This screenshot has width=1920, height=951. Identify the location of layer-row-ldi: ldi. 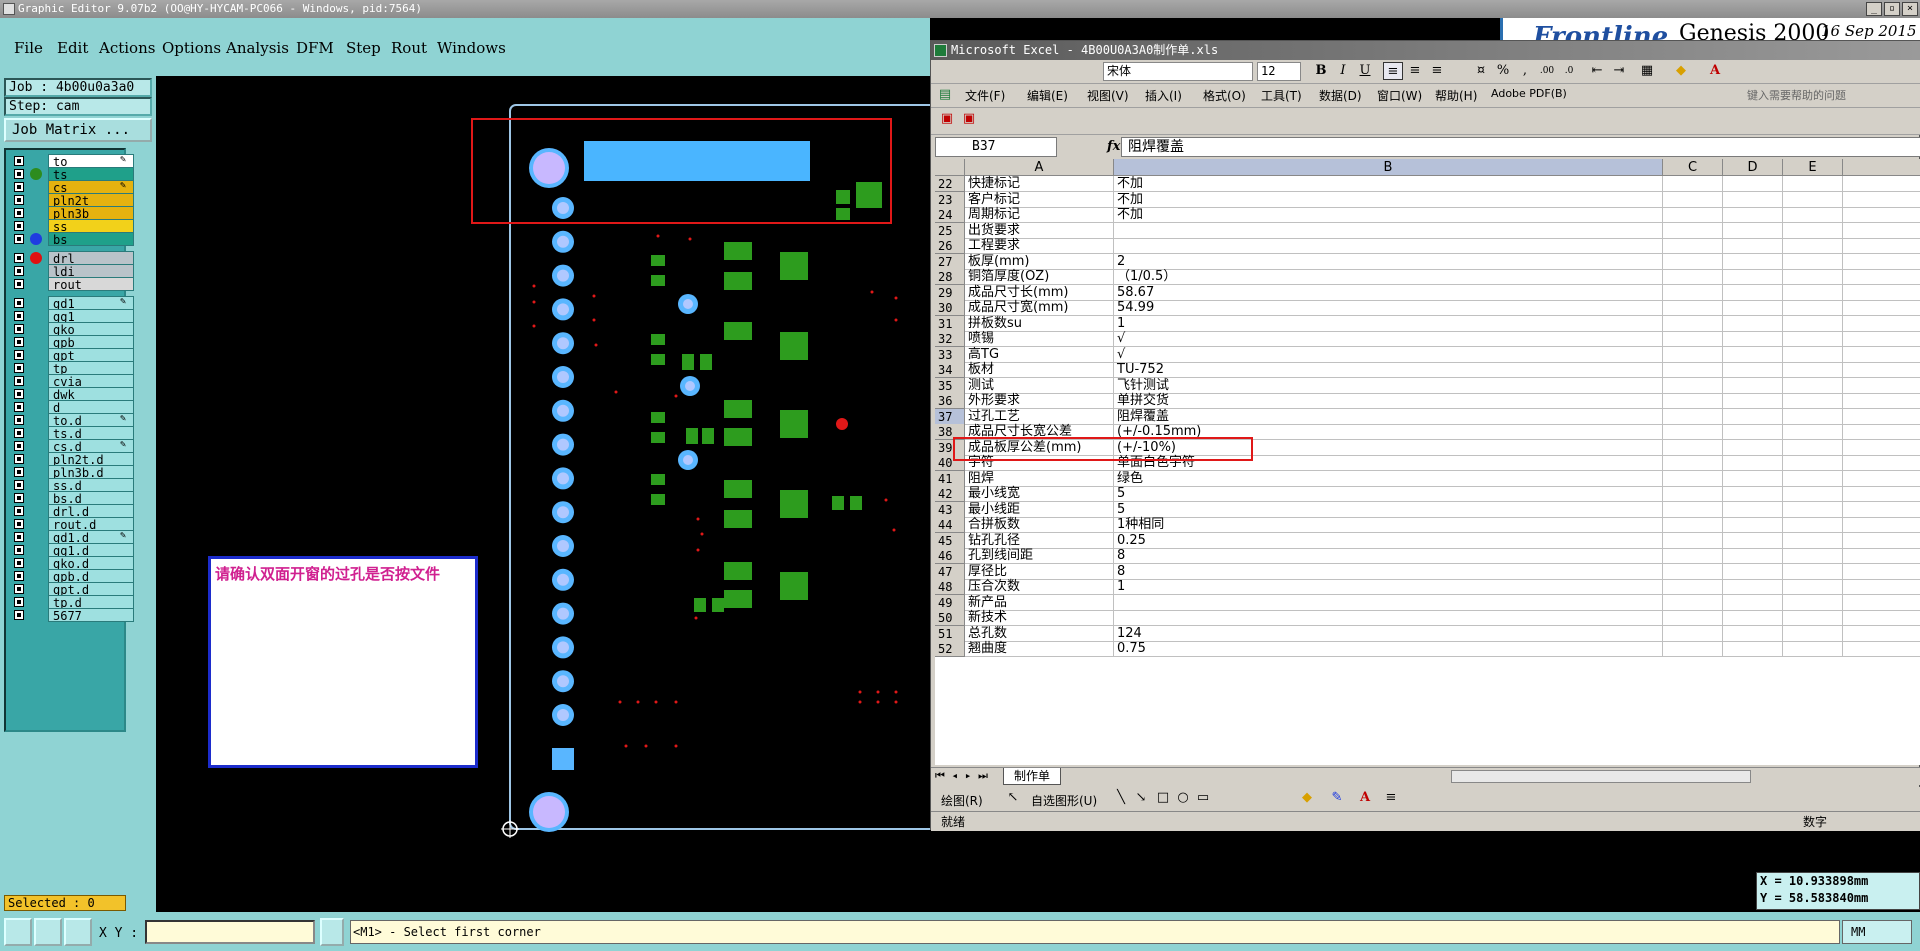
(73, 271).